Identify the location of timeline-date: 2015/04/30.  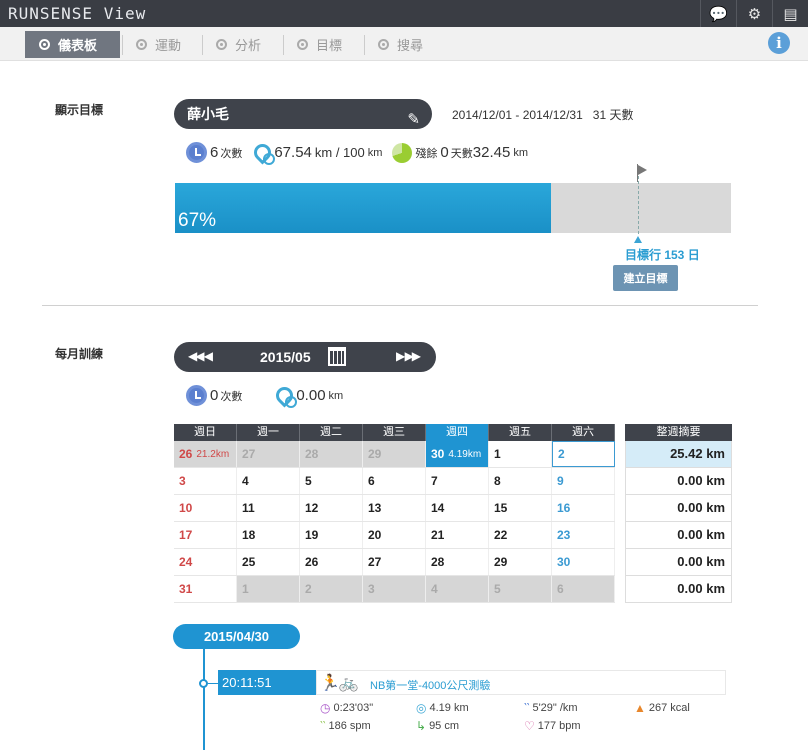
(236, 636).